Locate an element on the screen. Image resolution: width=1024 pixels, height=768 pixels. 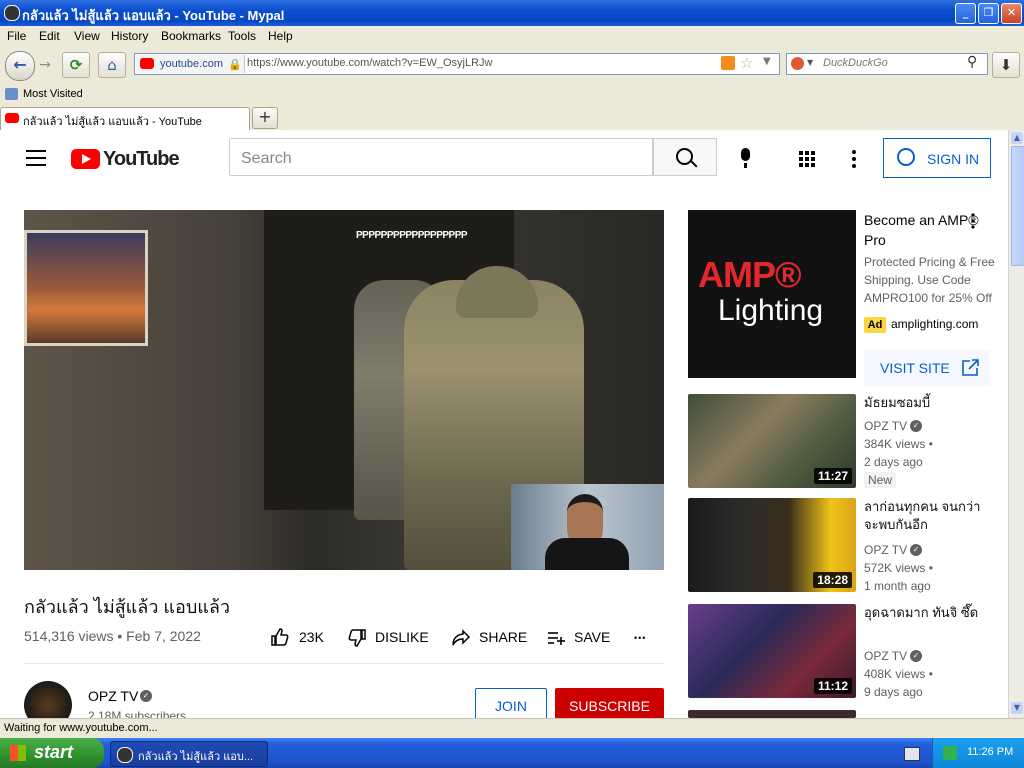
like-count: 23K is located at coordinates (311, 637).